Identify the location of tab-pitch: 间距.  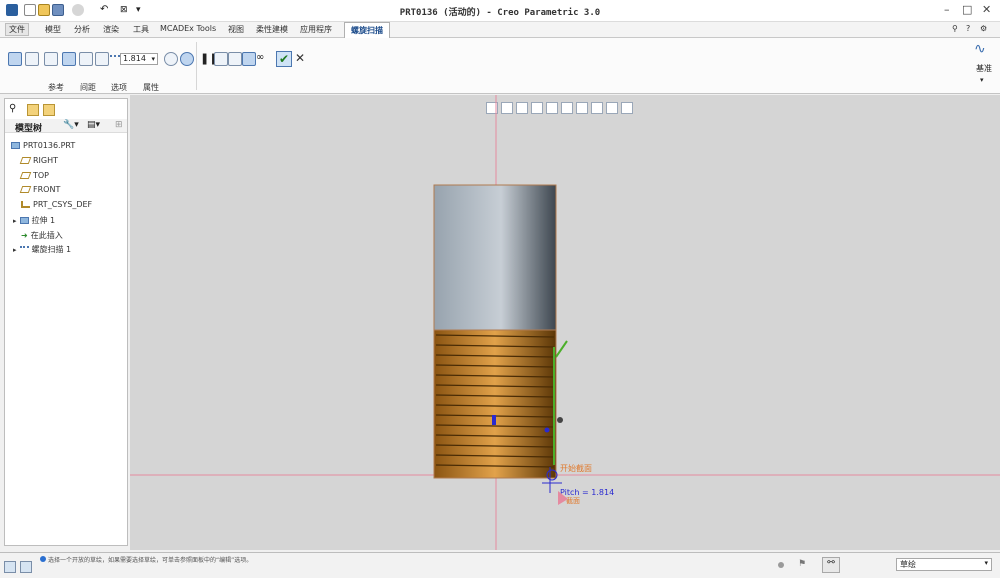
(88, 87).